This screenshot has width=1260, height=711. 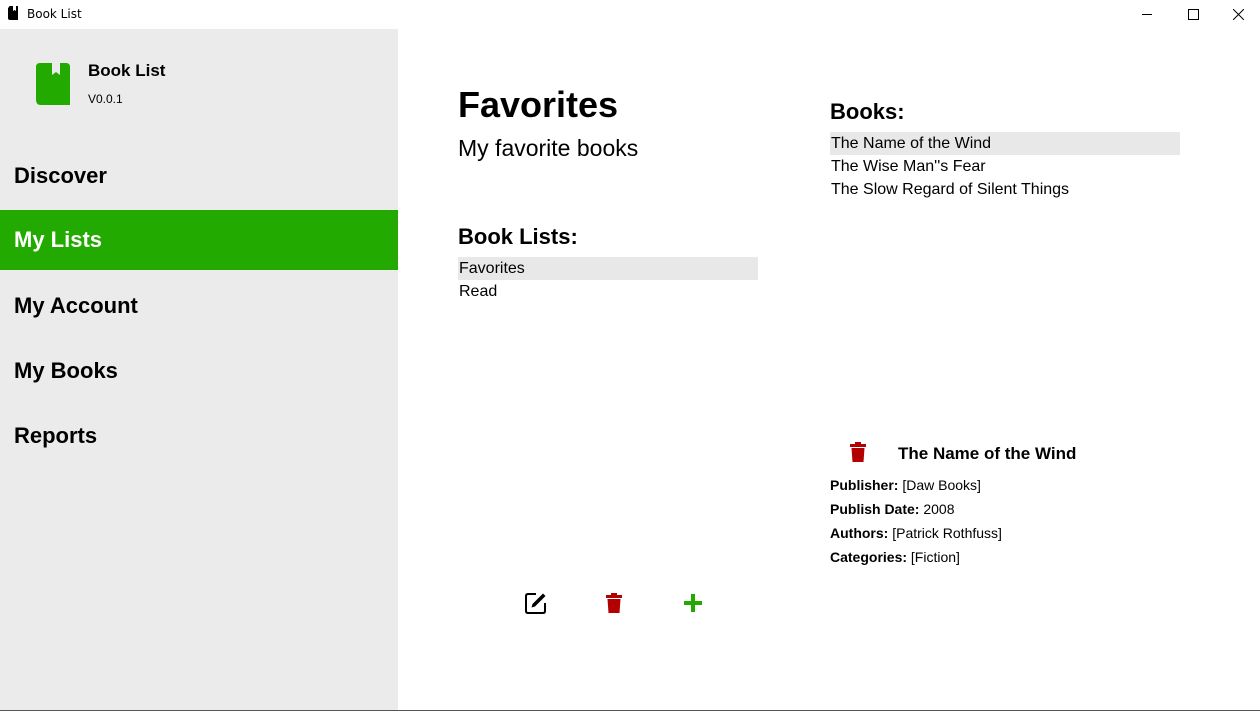 What do you see at coordinates (867, 111) in the screenshot?
I see `books-heading: Books:` at bounding box center [867, 111].